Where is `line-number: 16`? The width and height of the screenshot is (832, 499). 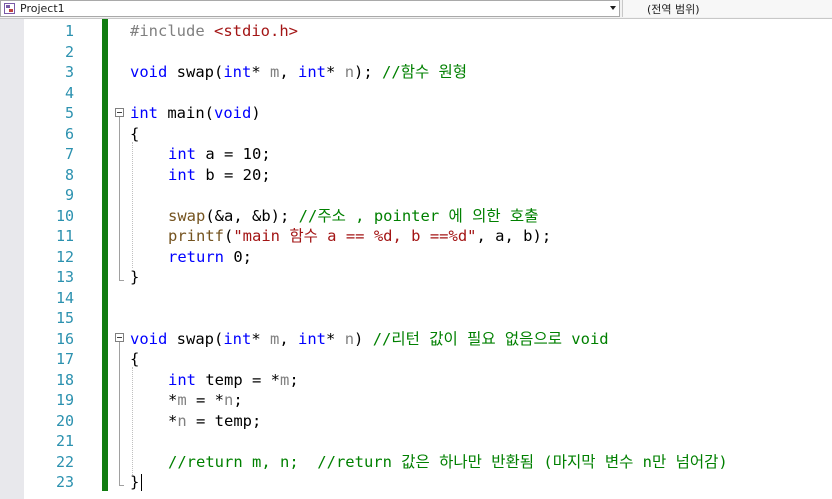
line-number: 16 is located at coordinates (64, 338).